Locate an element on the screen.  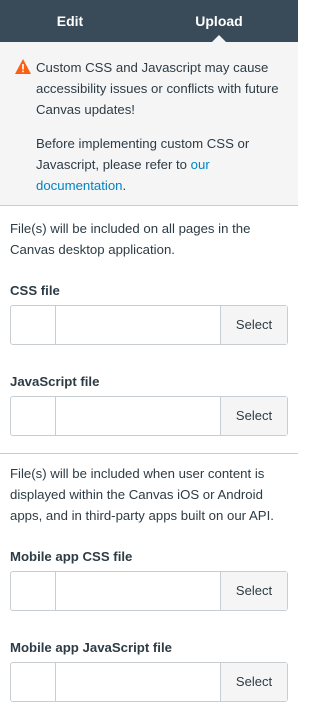
mobile-js-file-label: Mobile app JavaScript file is located at coordinates (91, 647).